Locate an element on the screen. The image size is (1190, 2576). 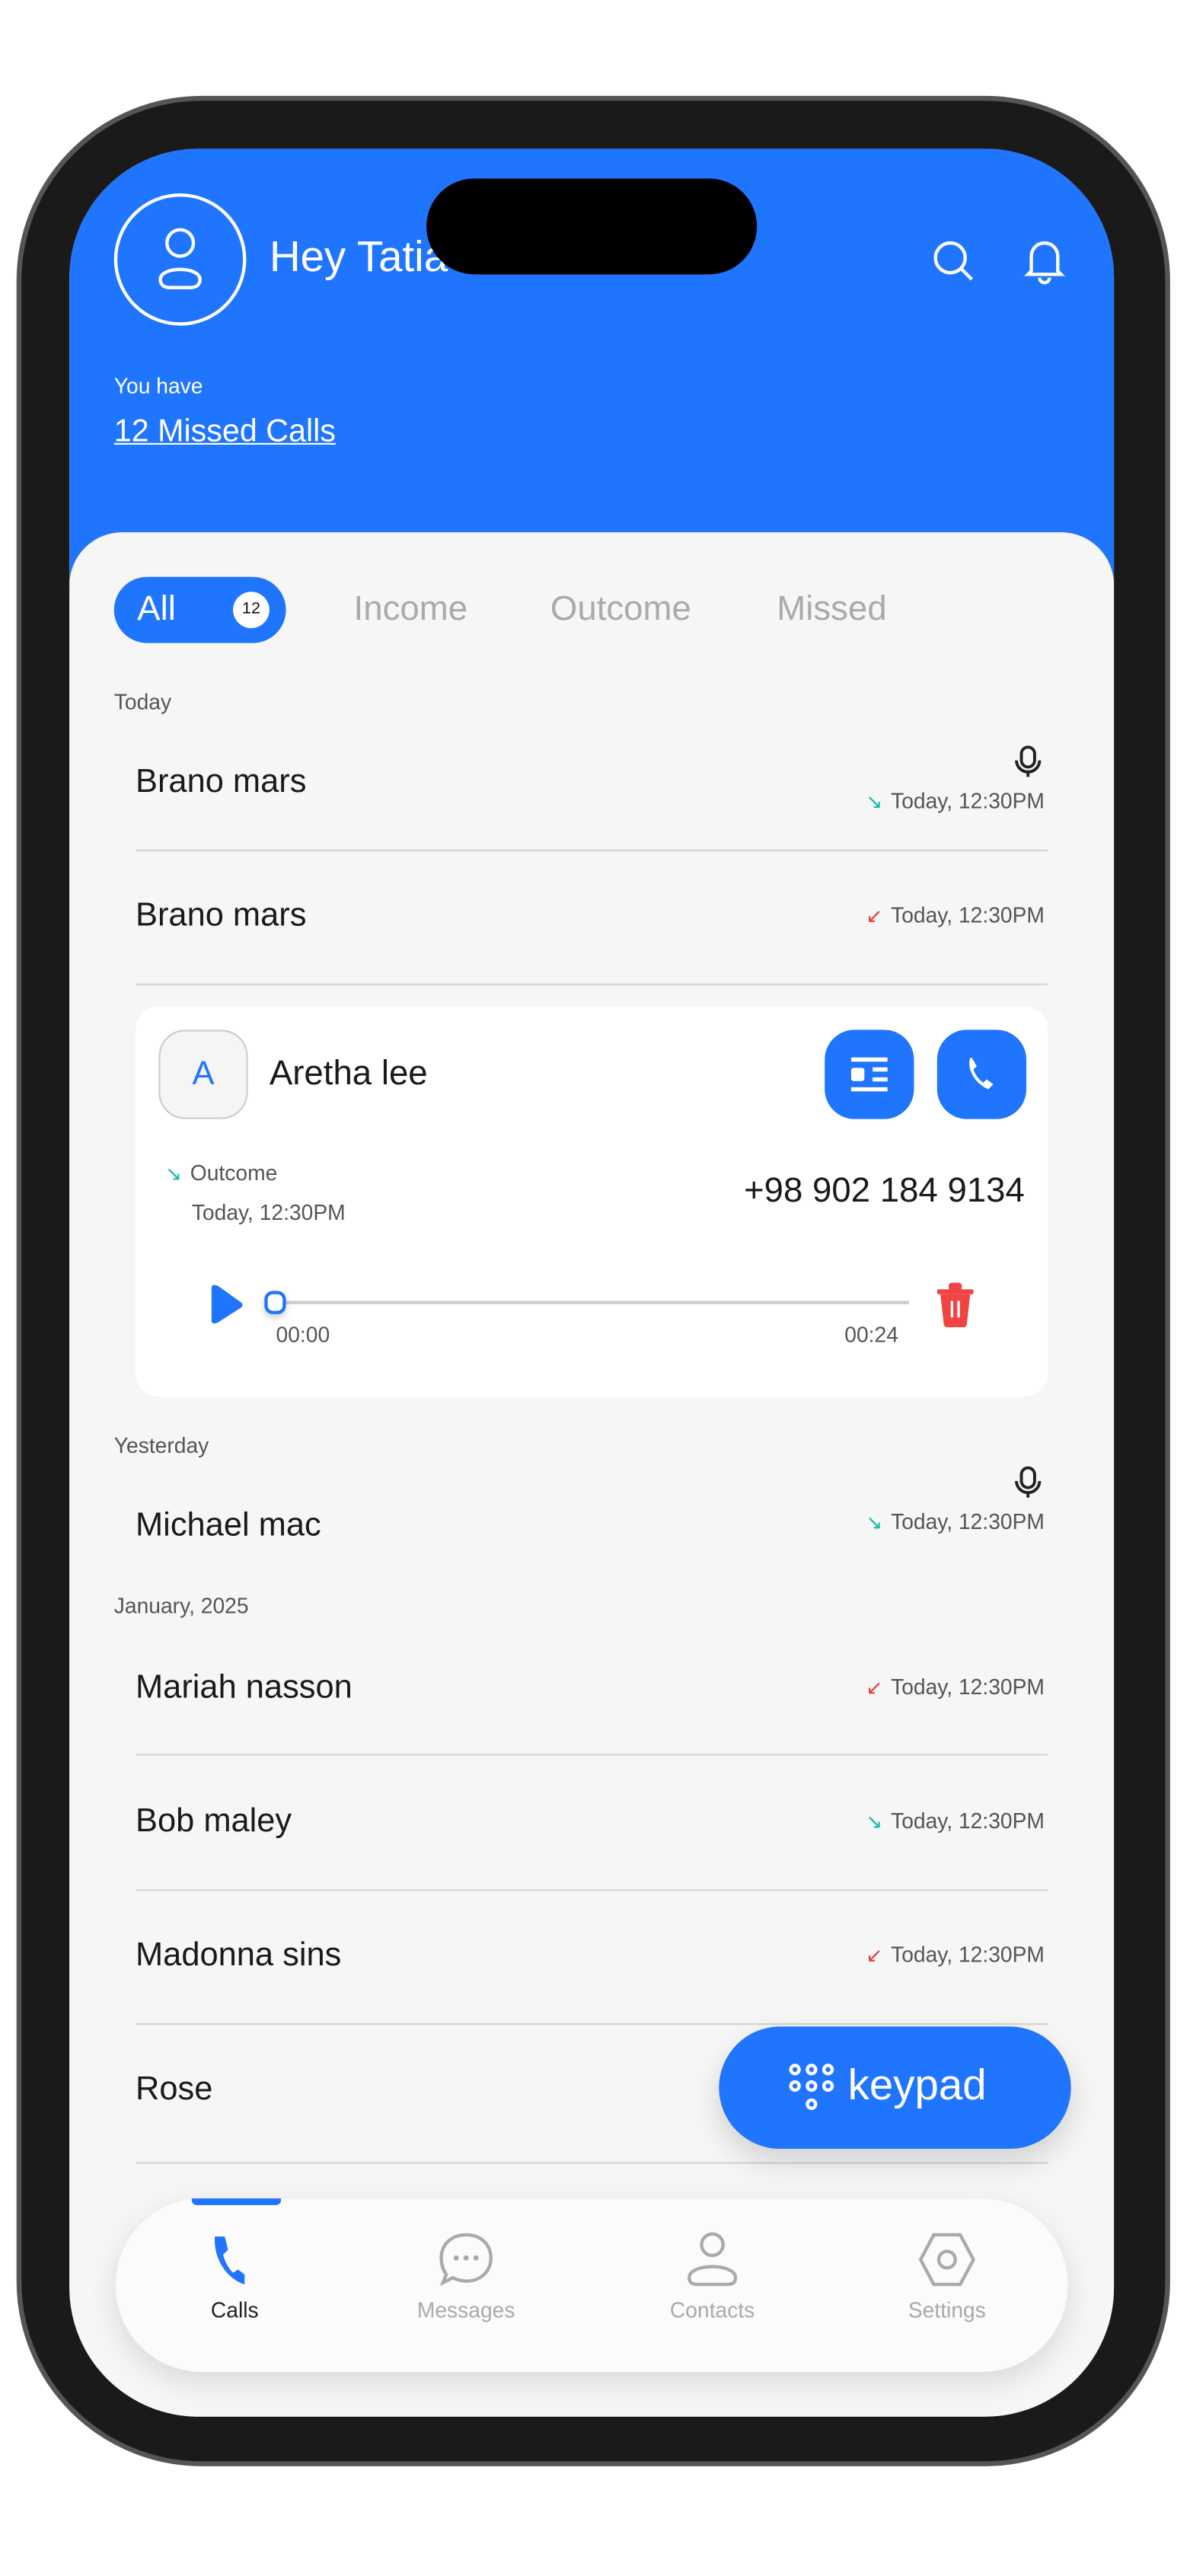
play-icon is located at coordinates (227, 1304).